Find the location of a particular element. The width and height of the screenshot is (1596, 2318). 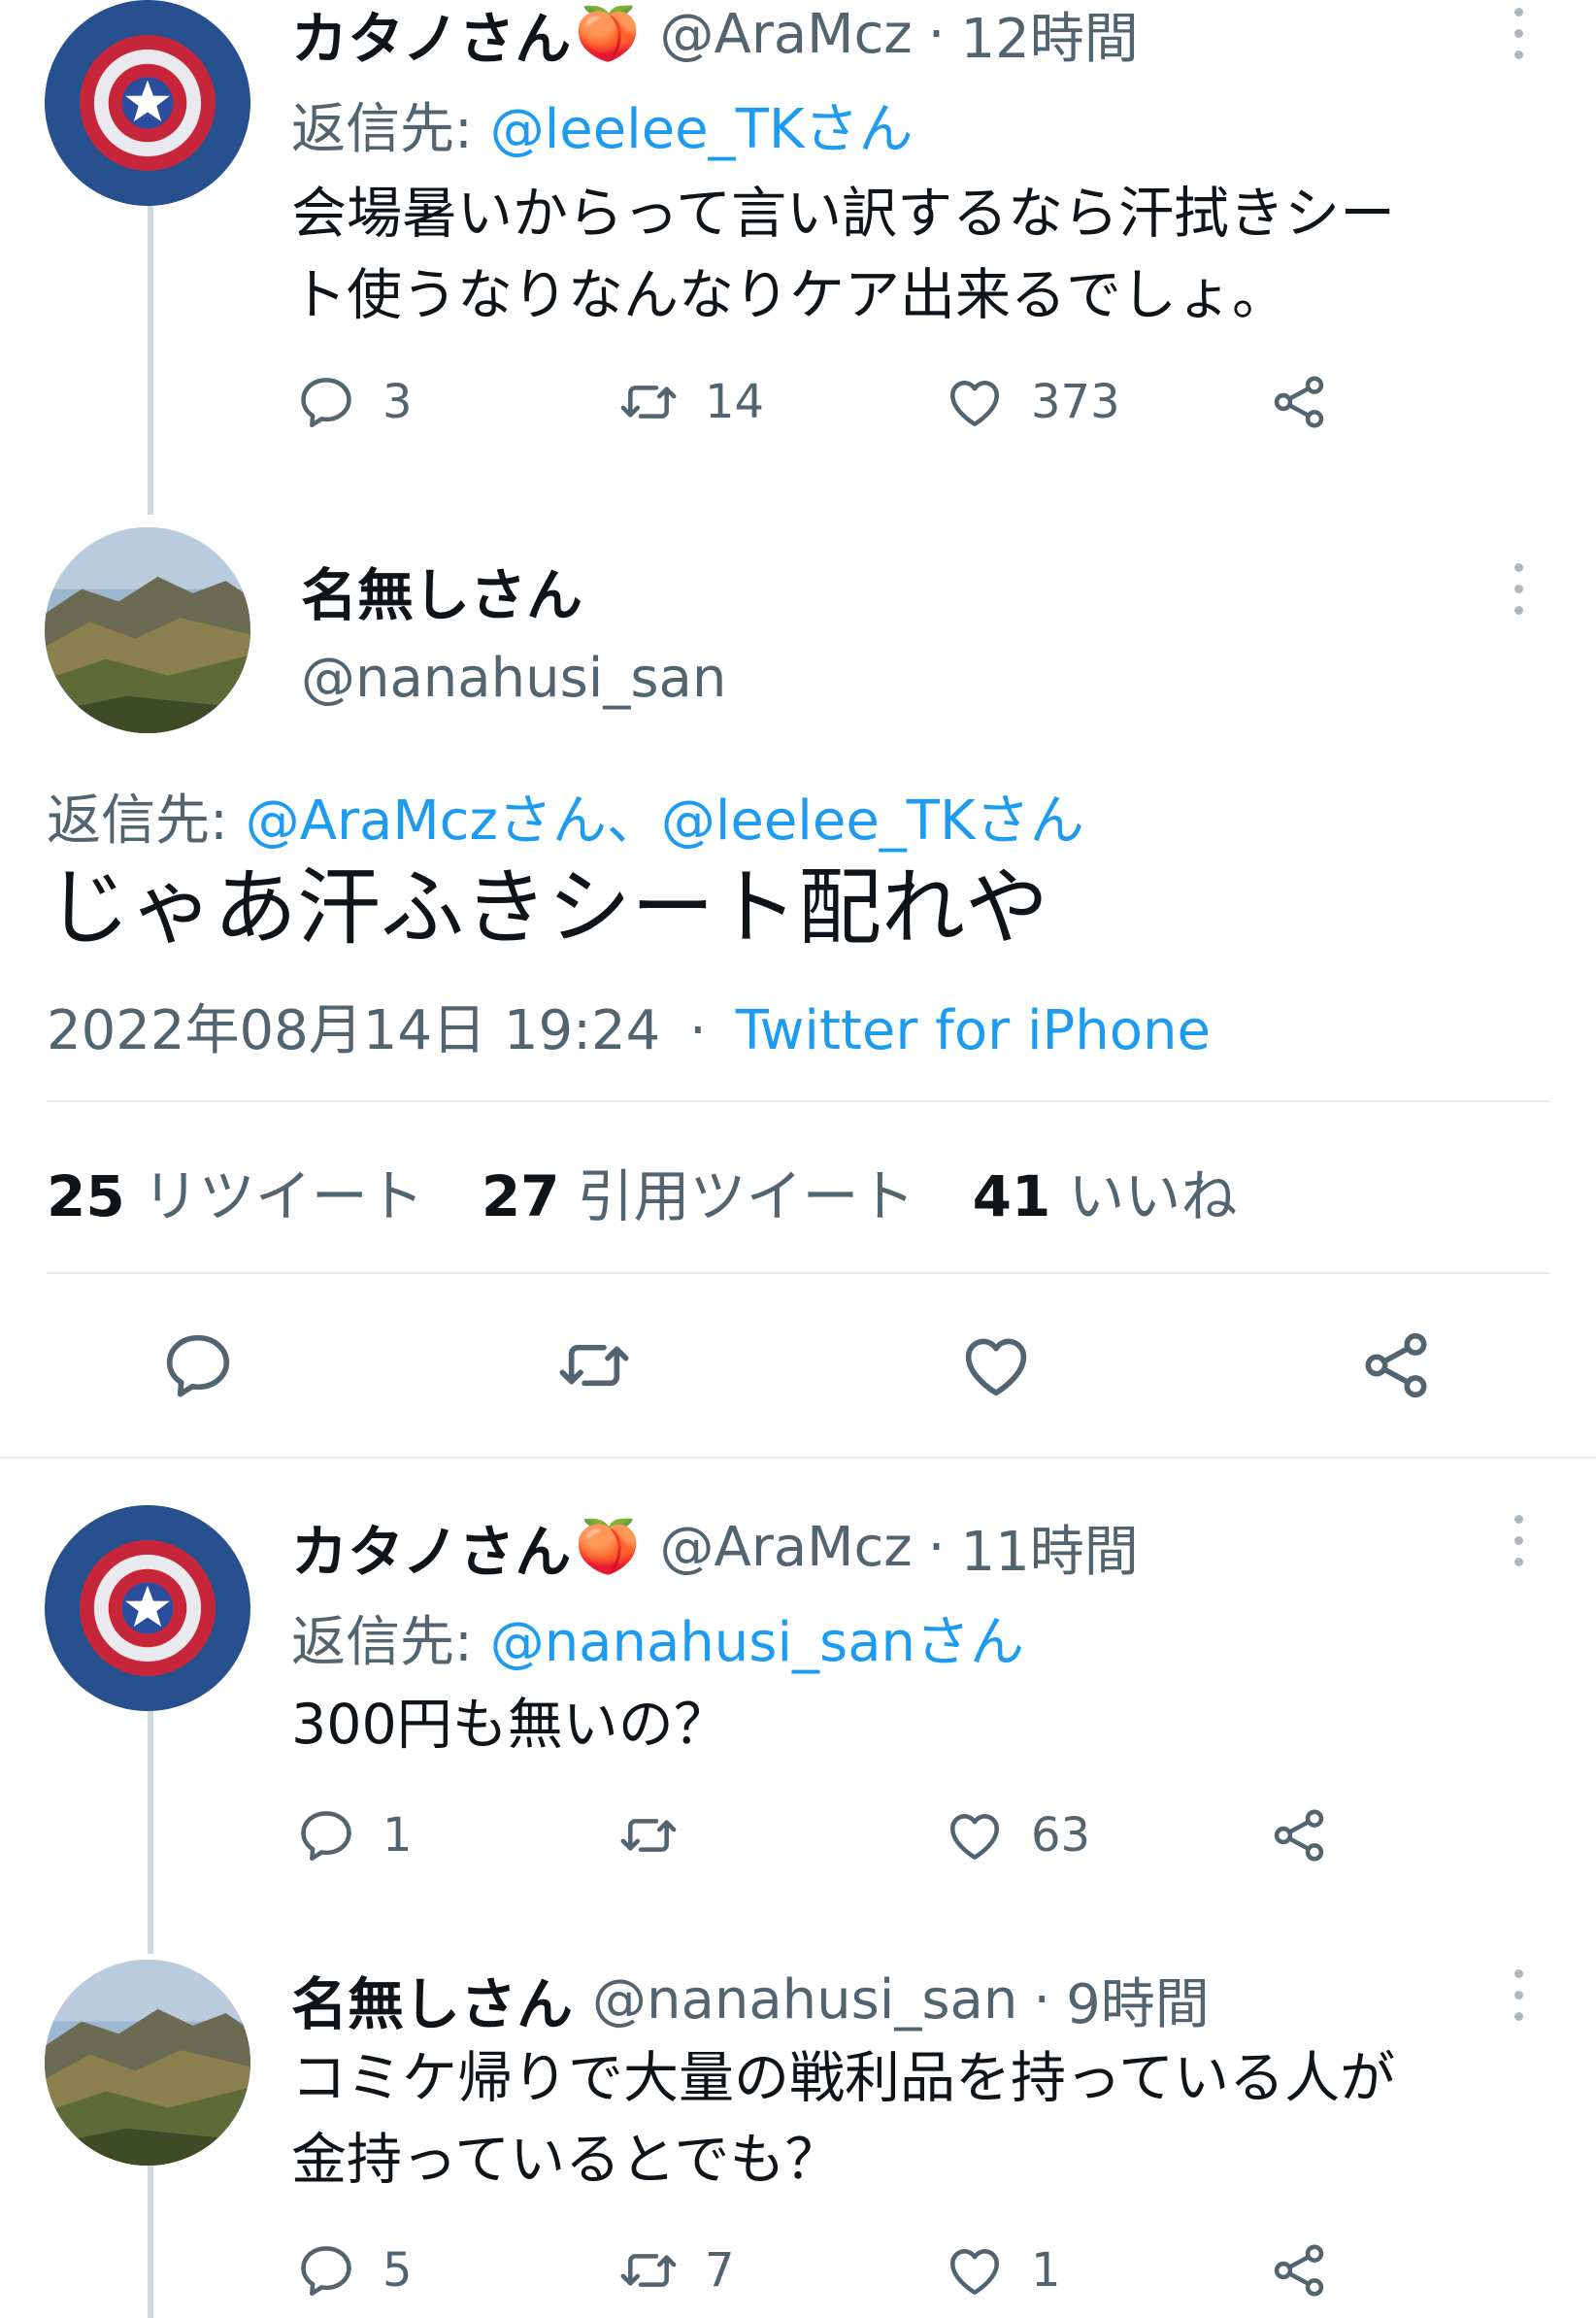

tweet-text: 300円も無いの？ is located at coordinates (510, 1724).